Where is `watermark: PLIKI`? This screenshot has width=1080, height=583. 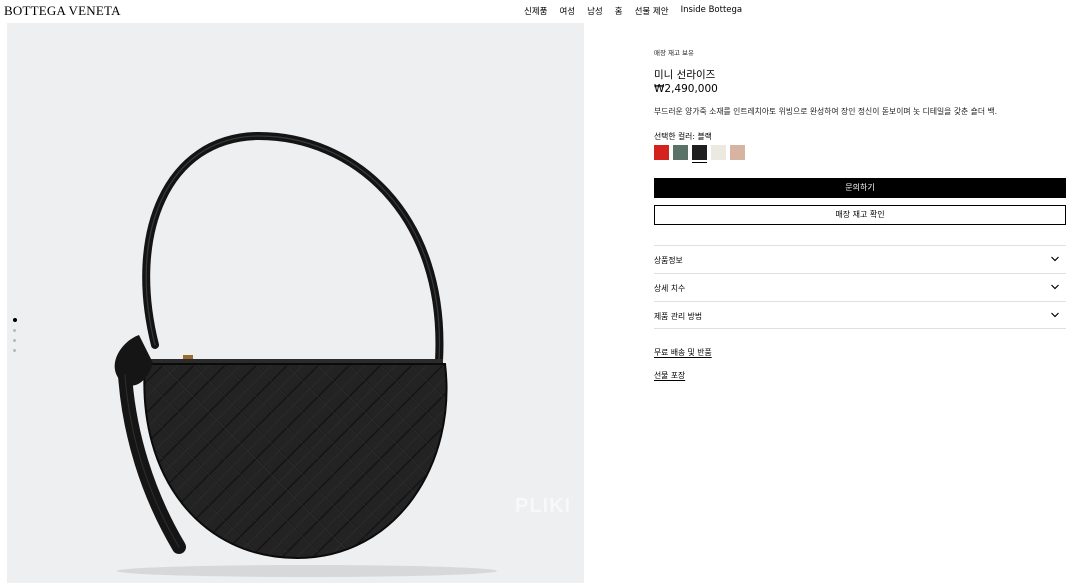 watermark: PLIKI is located at coordinates (543, 506).